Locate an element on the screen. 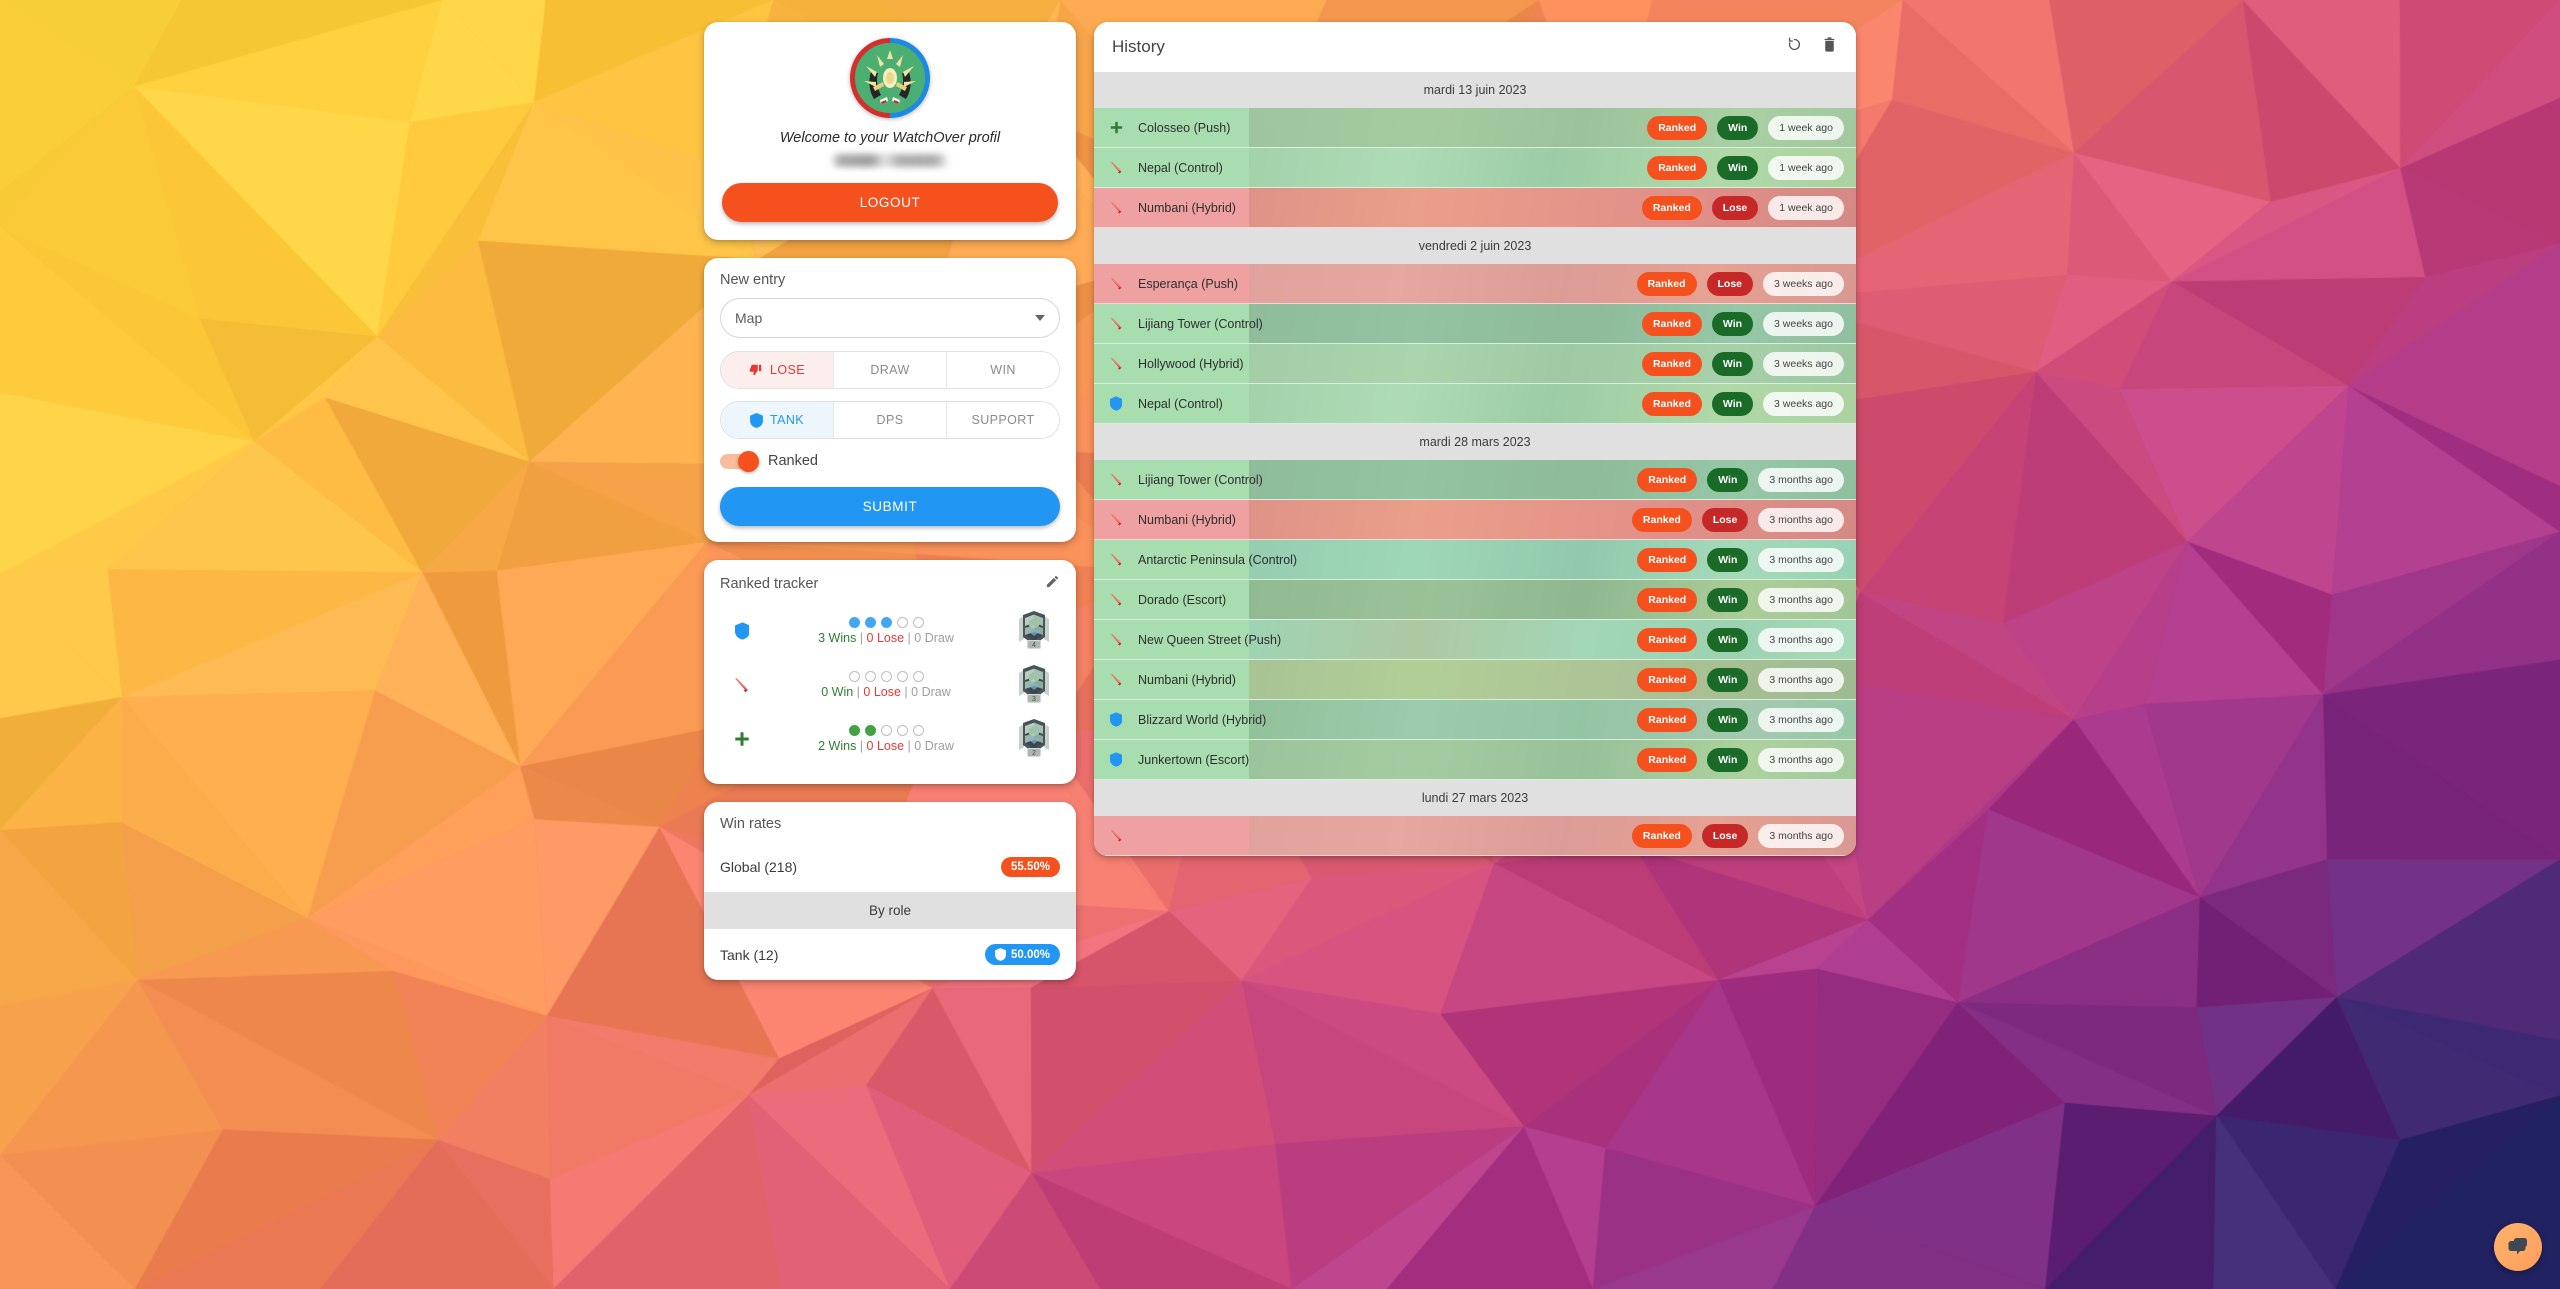 The image size is (2560, 1289). map-select: Map is located at coordinates (890, 318).